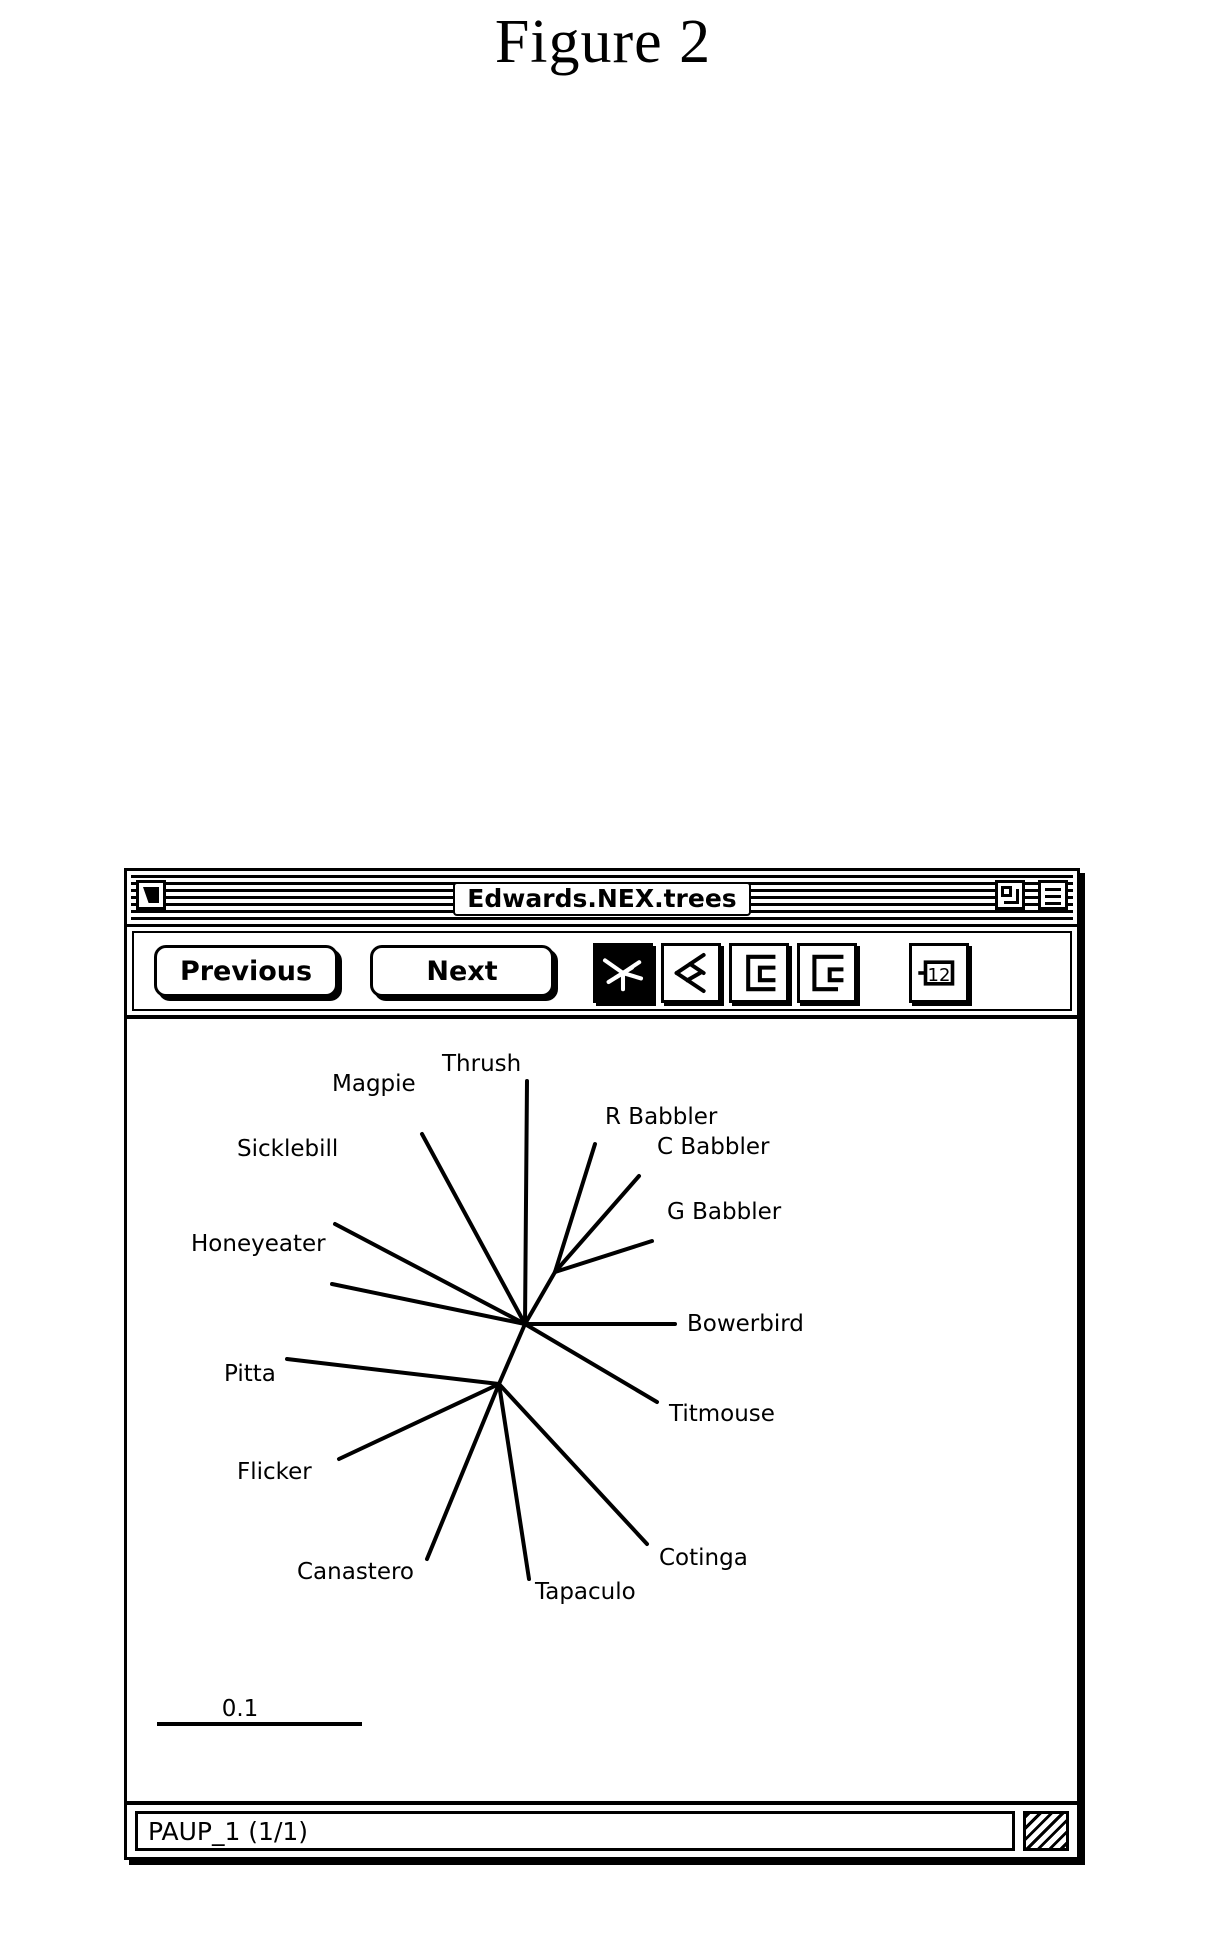 This screenshot has height=1939, width=1206. I want to click on close-box-glyph, so click(151, 895).